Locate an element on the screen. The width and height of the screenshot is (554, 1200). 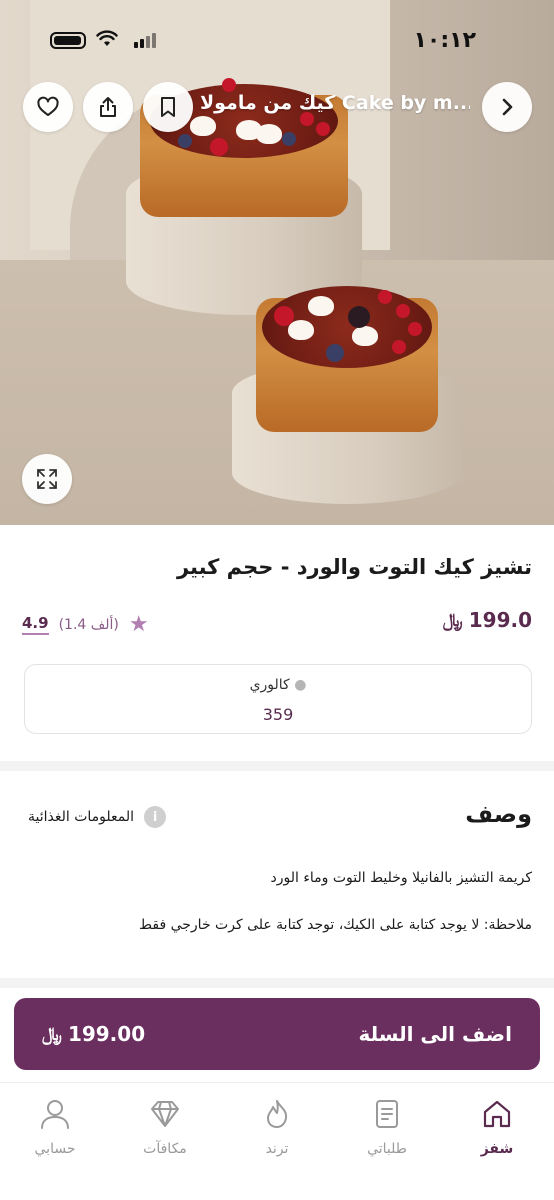
bookmark-button is located at coordinates (168, 107).